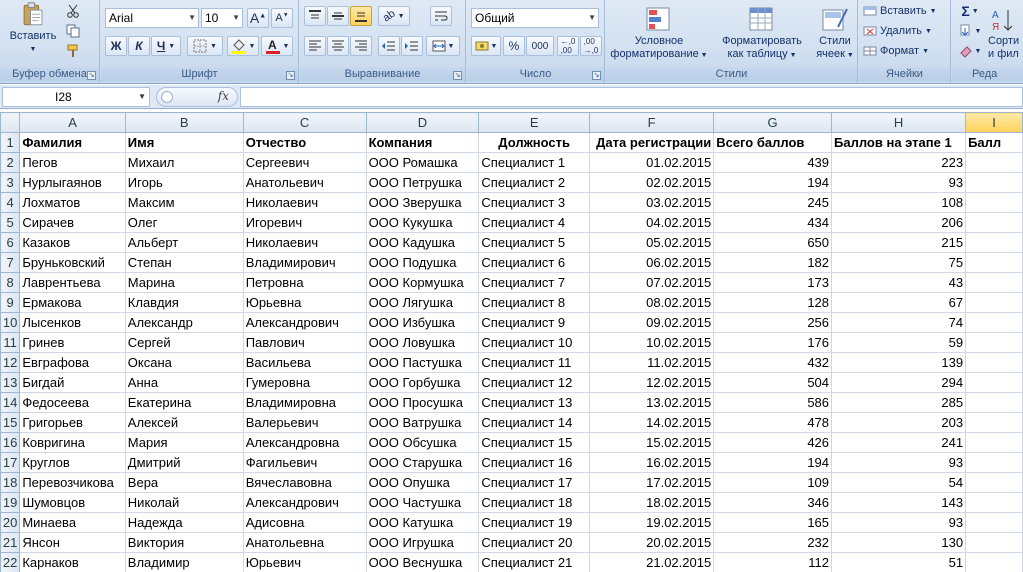  Describe the element at coordinates (534, 462) in the screenshot. I see `table-cell: Специалист 16` at that location.